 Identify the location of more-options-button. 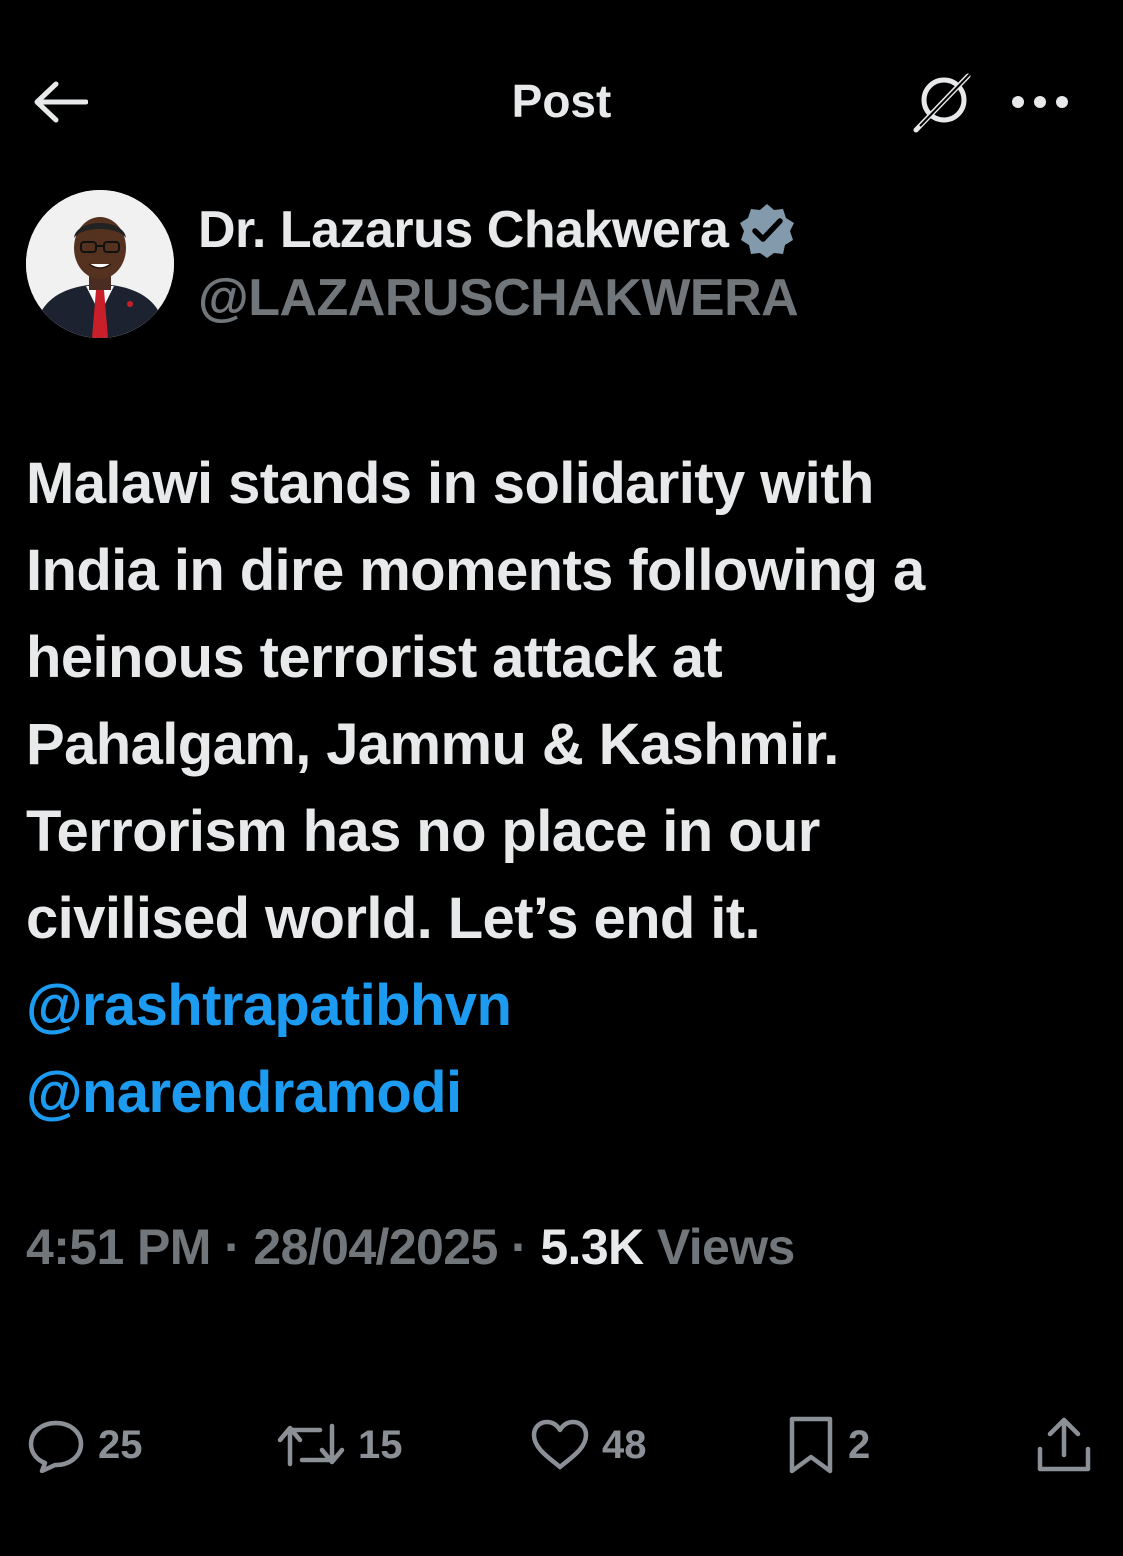
(1040, 102).